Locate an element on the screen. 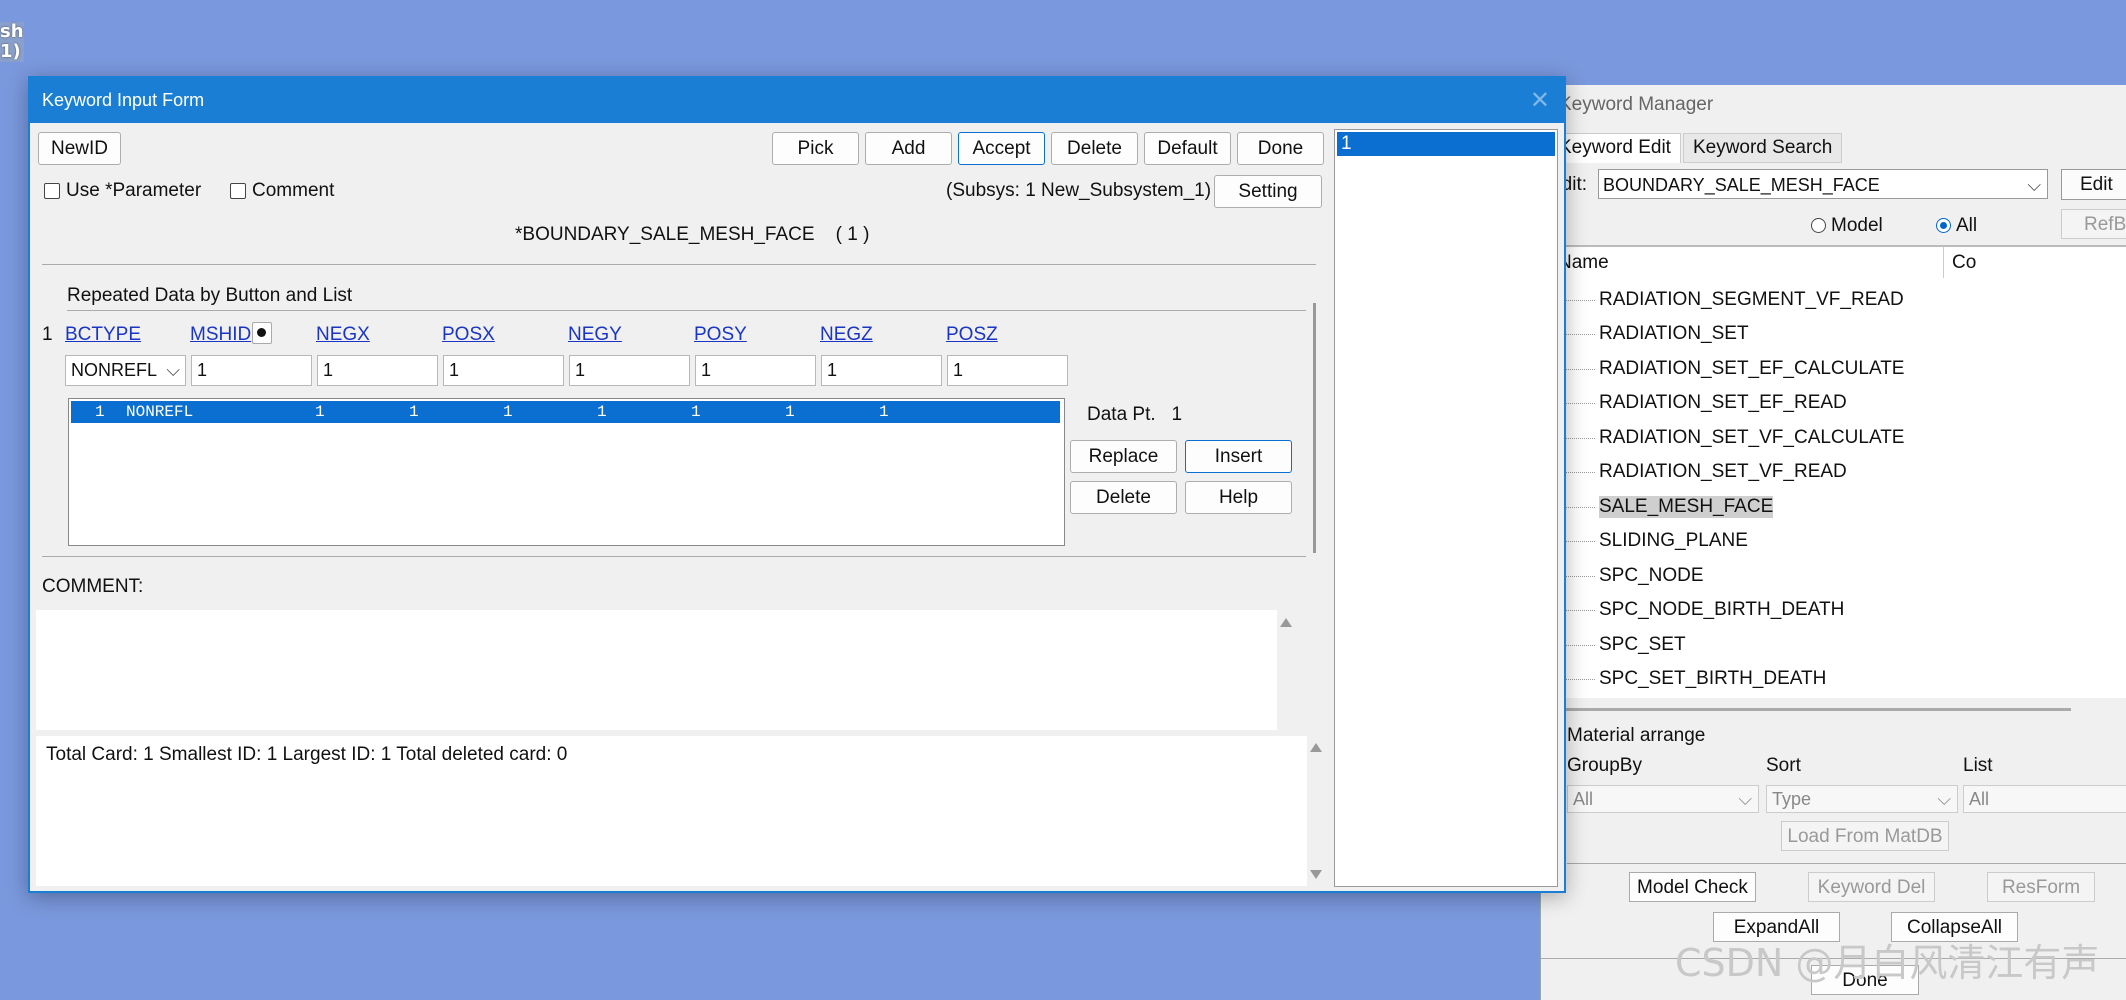 Image resolution: width=2126 pixels, height=1000 pixels. edit-keyword-select: BOUNDARY_SALE_MESH_FACE ⌵ is located at coordinates (1823, 184).